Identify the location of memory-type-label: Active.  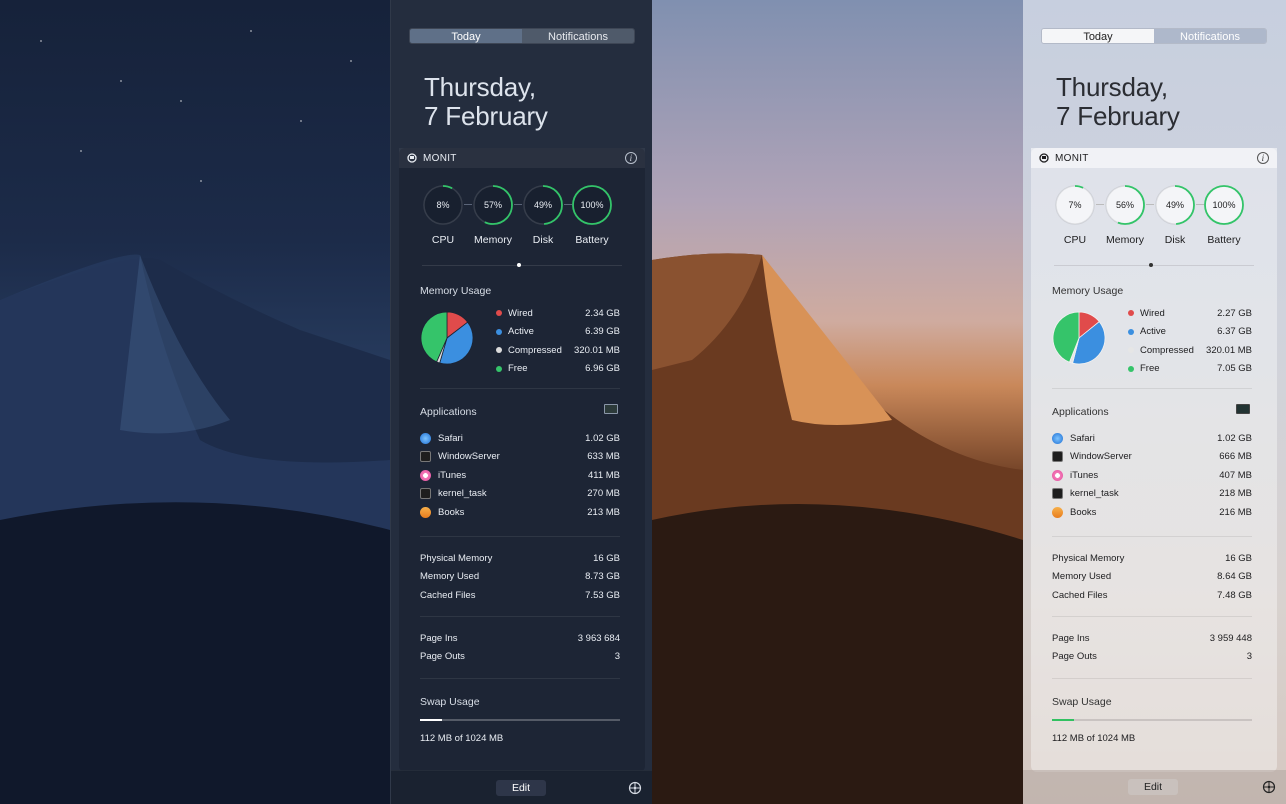
(521, 332).